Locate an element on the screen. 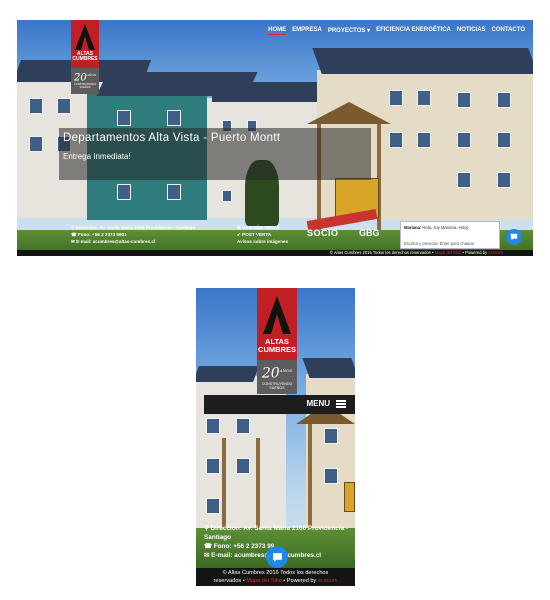 This screenshot has height=600, width=550. contact-email: ✉ E-mail: acumbres@altas-cumbres.cl is located at coordinates (133, 241).